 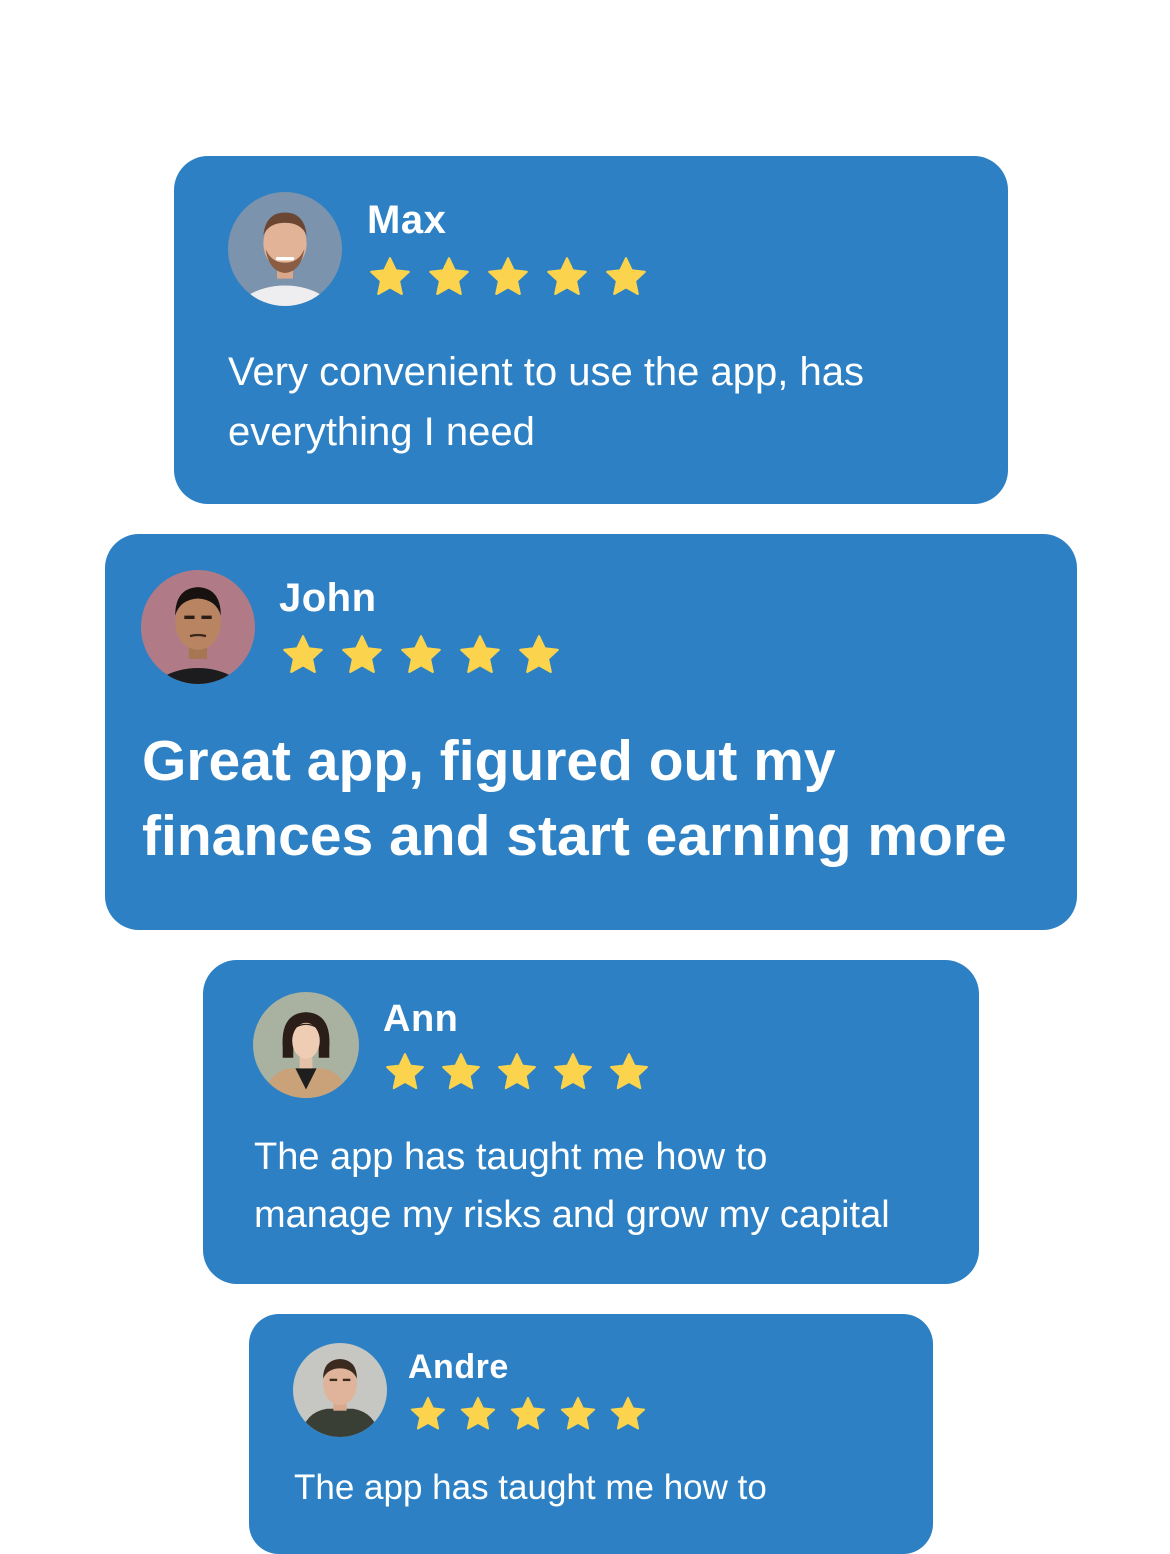 I want to click on reviewer-name: Andre, so click(x=458, y=1367).